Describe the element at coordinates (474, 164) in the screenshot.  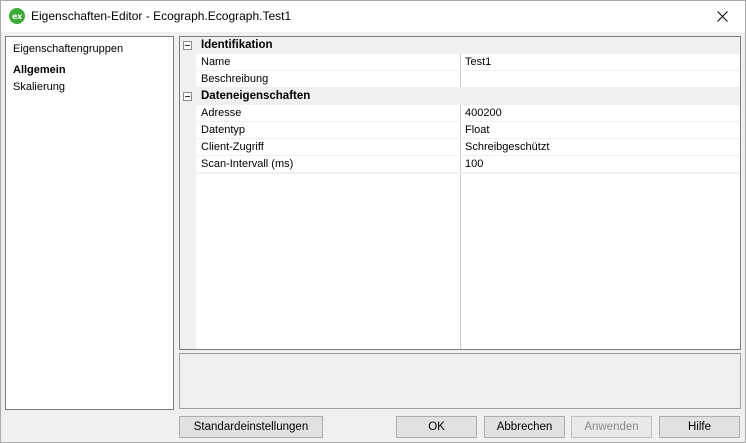
I see `property-value: 100` at that location.